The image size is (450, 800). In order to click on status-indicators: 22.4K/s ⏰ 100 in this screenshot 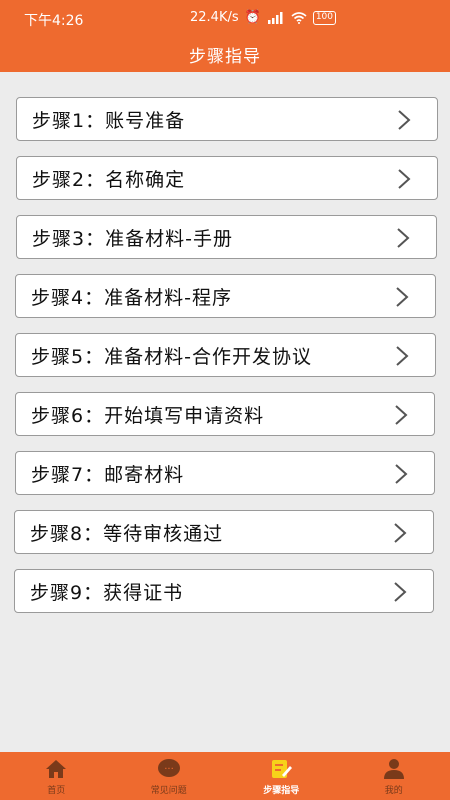, I will do `click(263, 17)`.